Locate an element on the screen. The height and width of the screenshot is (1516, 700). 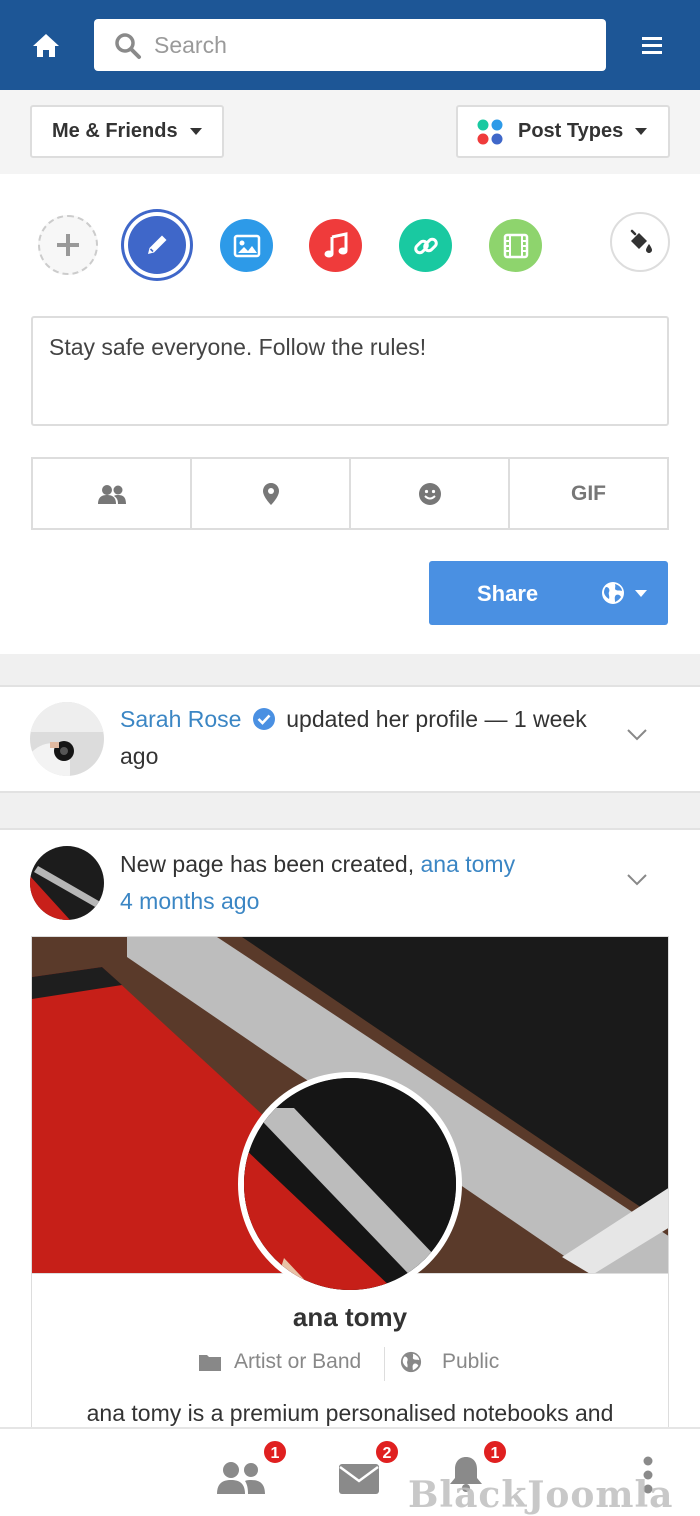
home-button is located at coordinates (46, 46).